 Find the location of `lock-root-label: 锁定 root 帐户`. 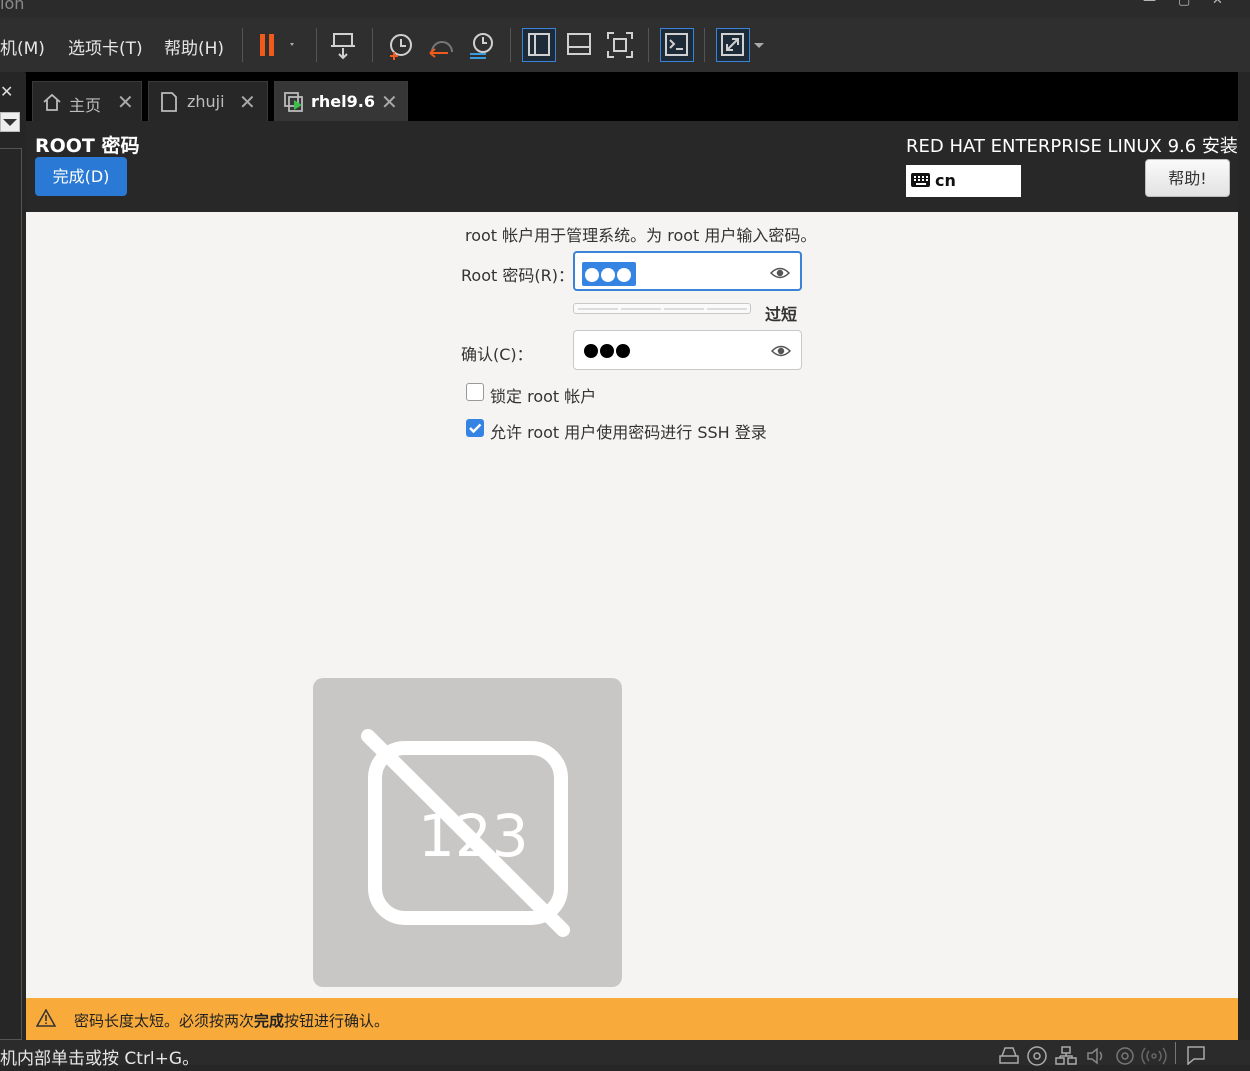

lock-root-label: 锁定 root 帐户 is located at coordinates (543, 396).